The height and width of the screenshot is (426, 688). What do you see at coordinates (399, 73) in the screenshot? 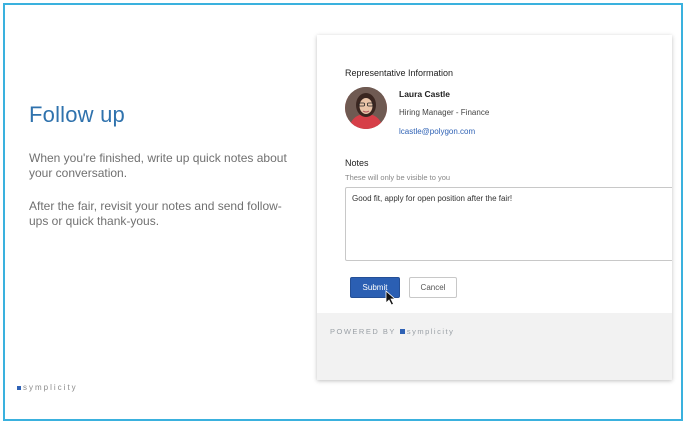
I see `representative-info-header: Representative Information` at bounding box center [399, 73].